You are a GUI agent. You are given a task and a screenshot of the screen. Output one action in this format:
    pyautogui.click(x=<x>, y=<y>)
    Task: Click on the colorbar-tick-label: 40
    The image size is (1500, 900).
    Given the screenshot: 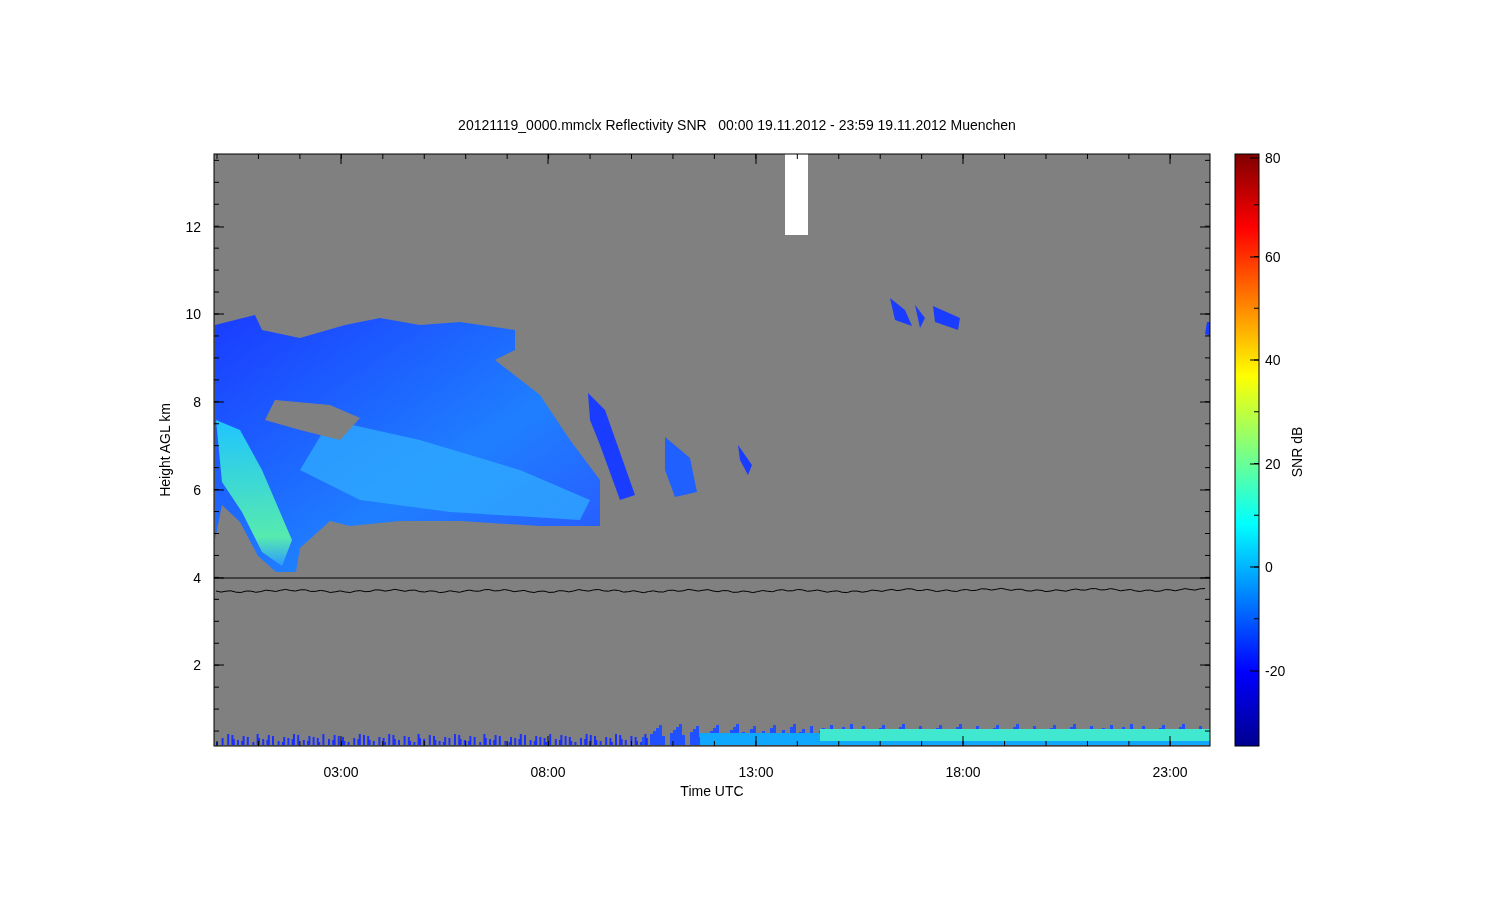 What is the action you would take?
    pyautogui.click(x=1273, y=360)
    